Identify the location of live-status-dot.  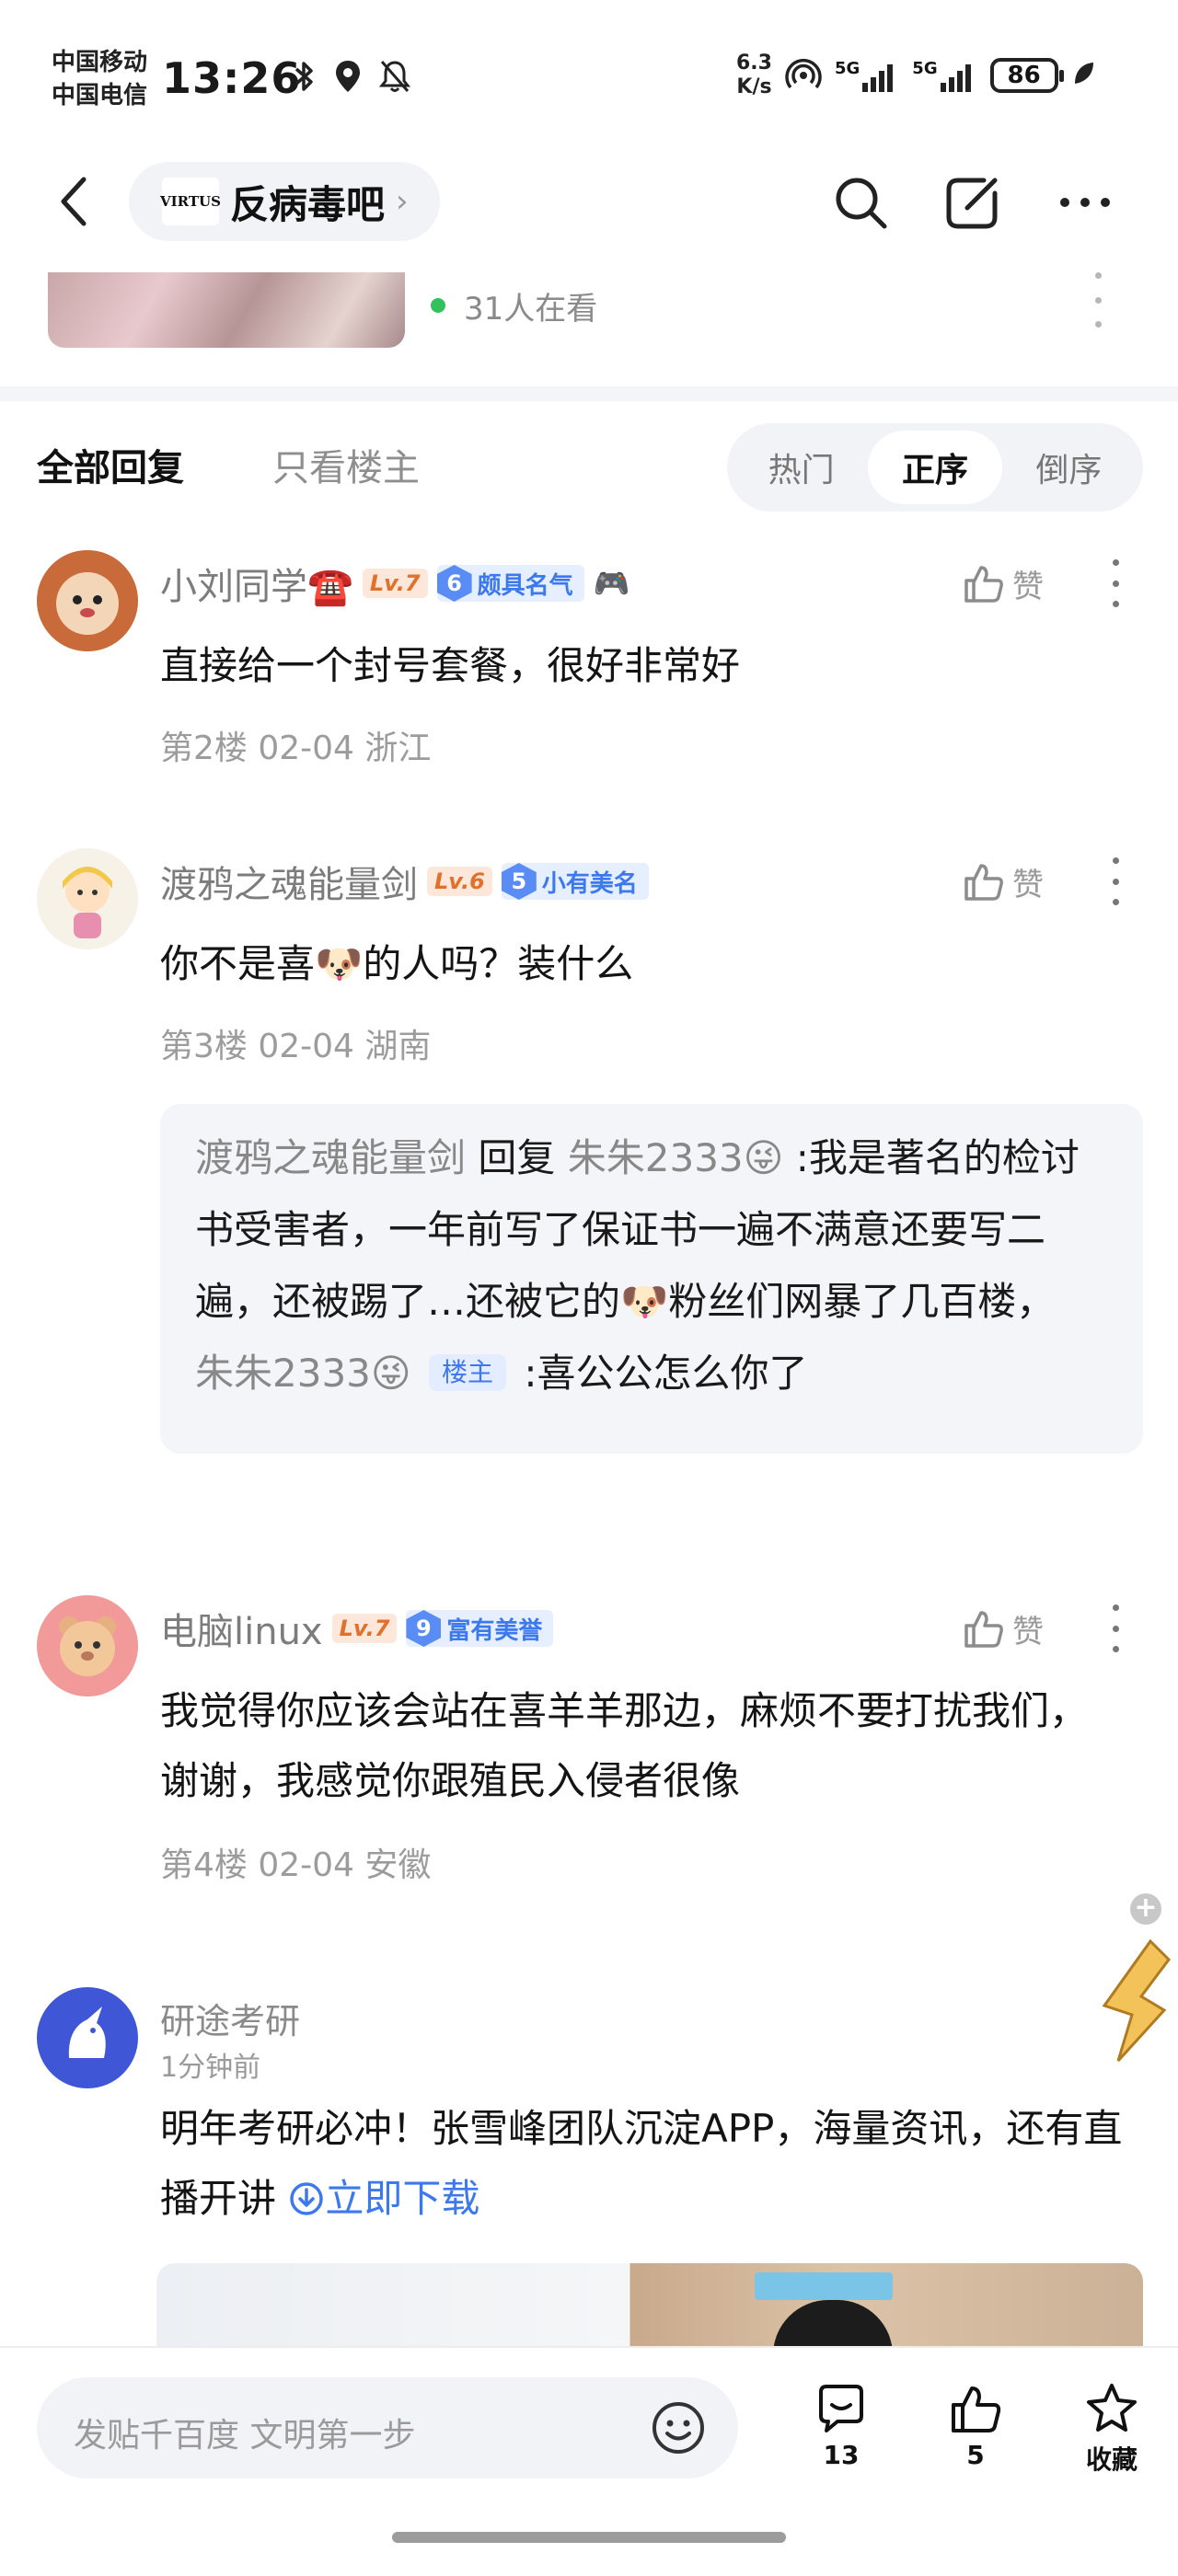
(438, 305).